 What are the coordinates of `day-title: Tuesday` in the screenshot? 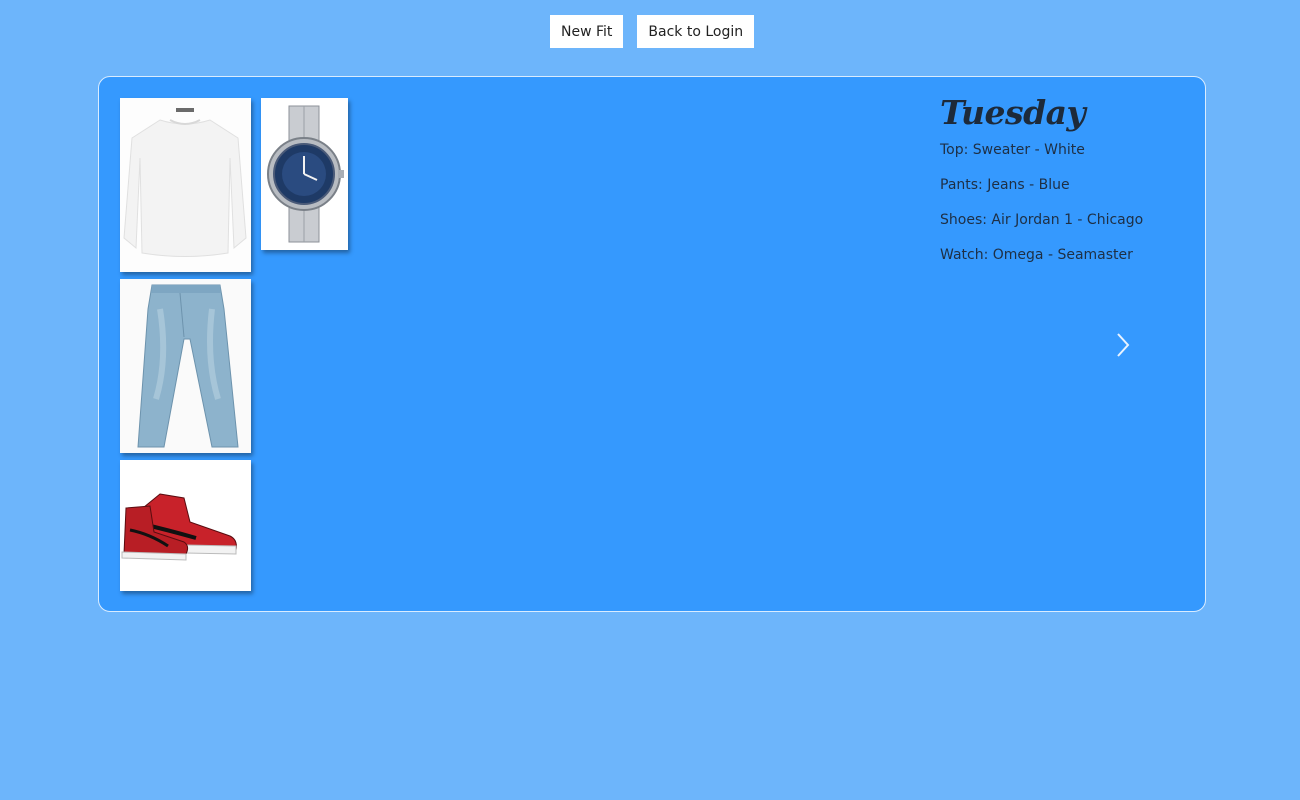 It's located at (1013, 112).